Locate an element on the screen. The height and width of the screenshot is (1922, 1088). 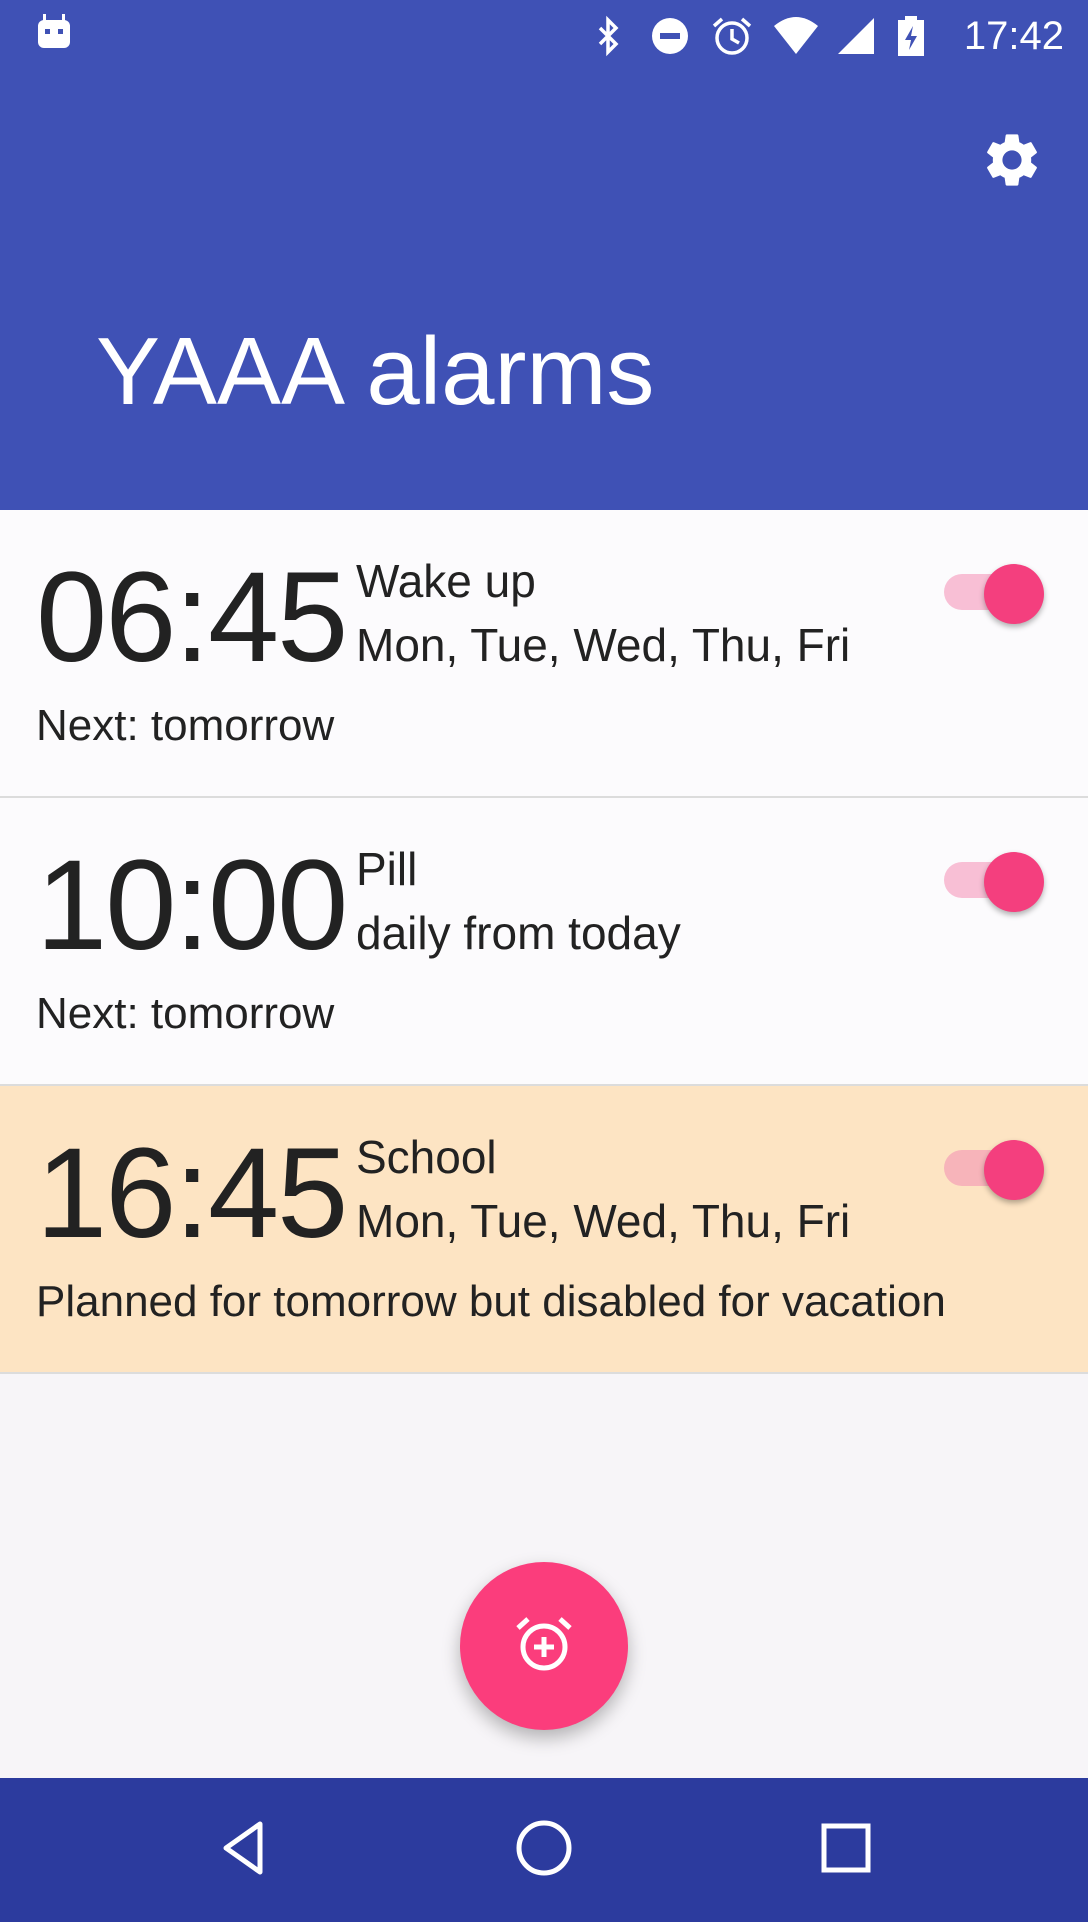
alarm-label: Wake up is located at coordinates (446, 581).